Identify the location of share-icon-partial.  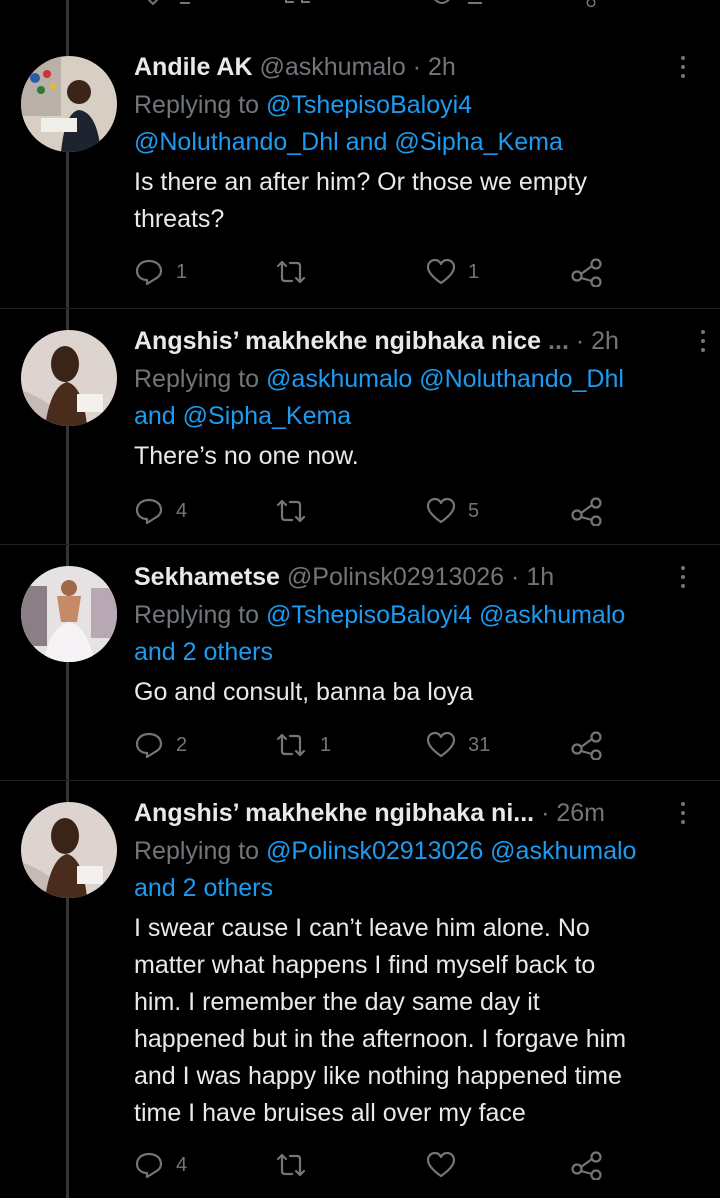
(591, 4).